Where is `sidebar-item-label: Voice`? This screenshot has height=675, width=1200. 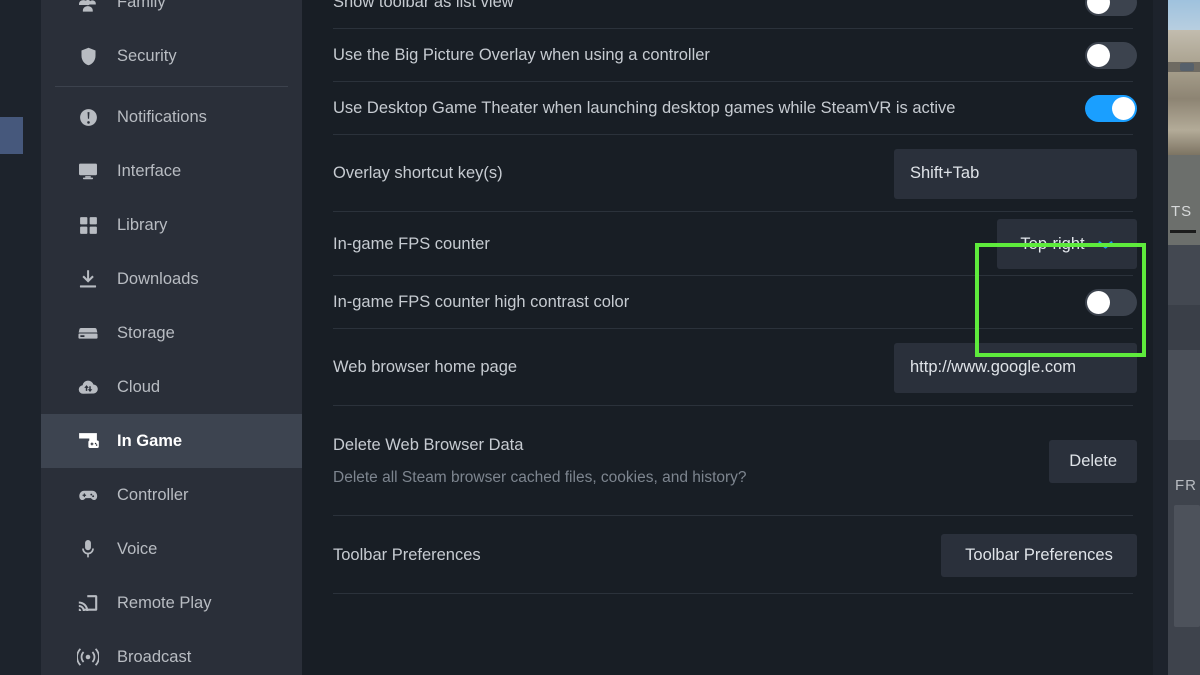
sidebar-item-label: Voice is located at coordinates (137, 548).